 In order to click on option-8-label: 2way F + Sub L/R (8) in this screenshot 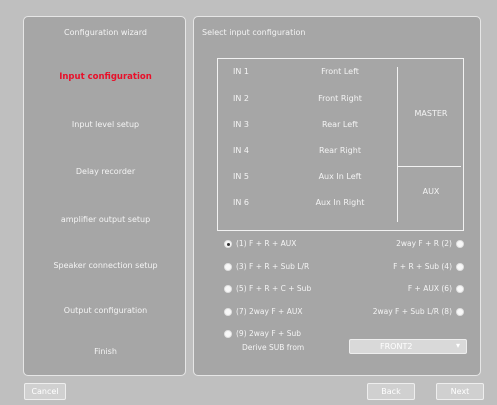, I will do `click(395, 311)`.